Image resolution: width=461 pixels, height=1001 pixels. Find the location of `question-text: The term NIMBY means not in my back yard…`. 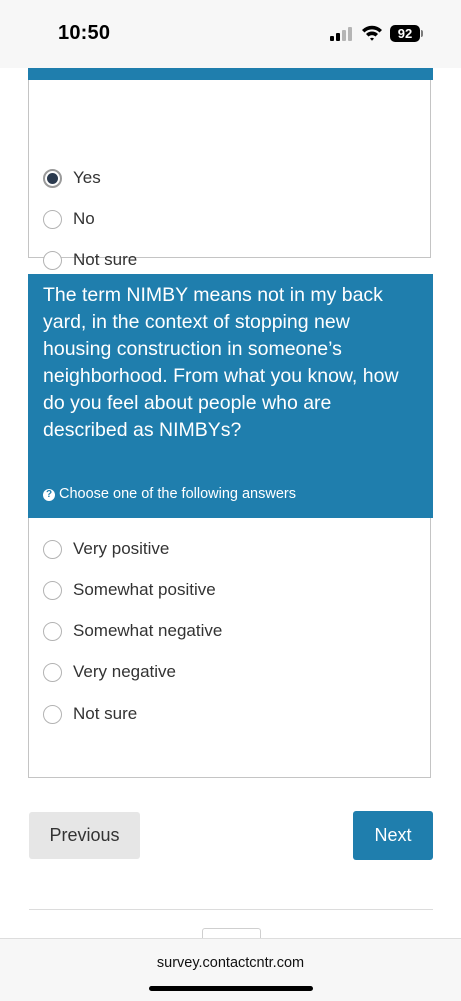

question-text: The term NIMBY means not in my back yard… is located at coordinates (221, 362).